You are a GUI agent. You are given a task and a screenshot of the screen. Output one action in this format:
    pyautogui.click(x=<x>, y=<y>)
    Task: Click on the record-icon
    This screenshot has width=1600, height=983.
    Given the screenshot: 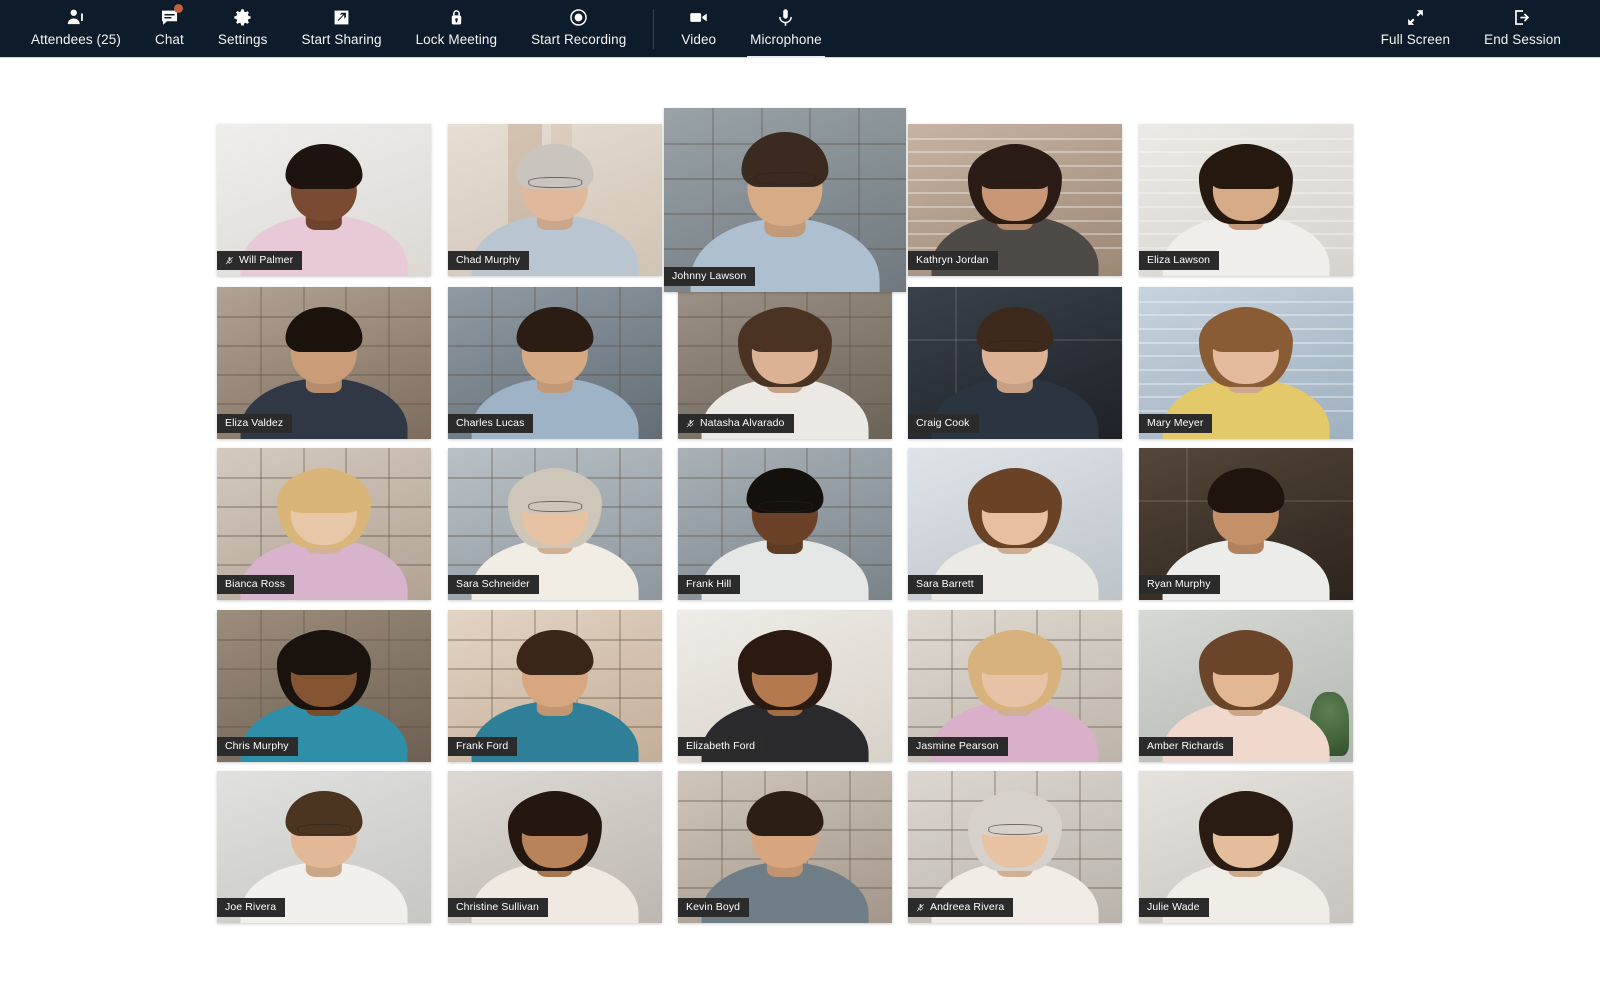 What is the action you would take?
    pyautogui.click(x=578, y=17)
    